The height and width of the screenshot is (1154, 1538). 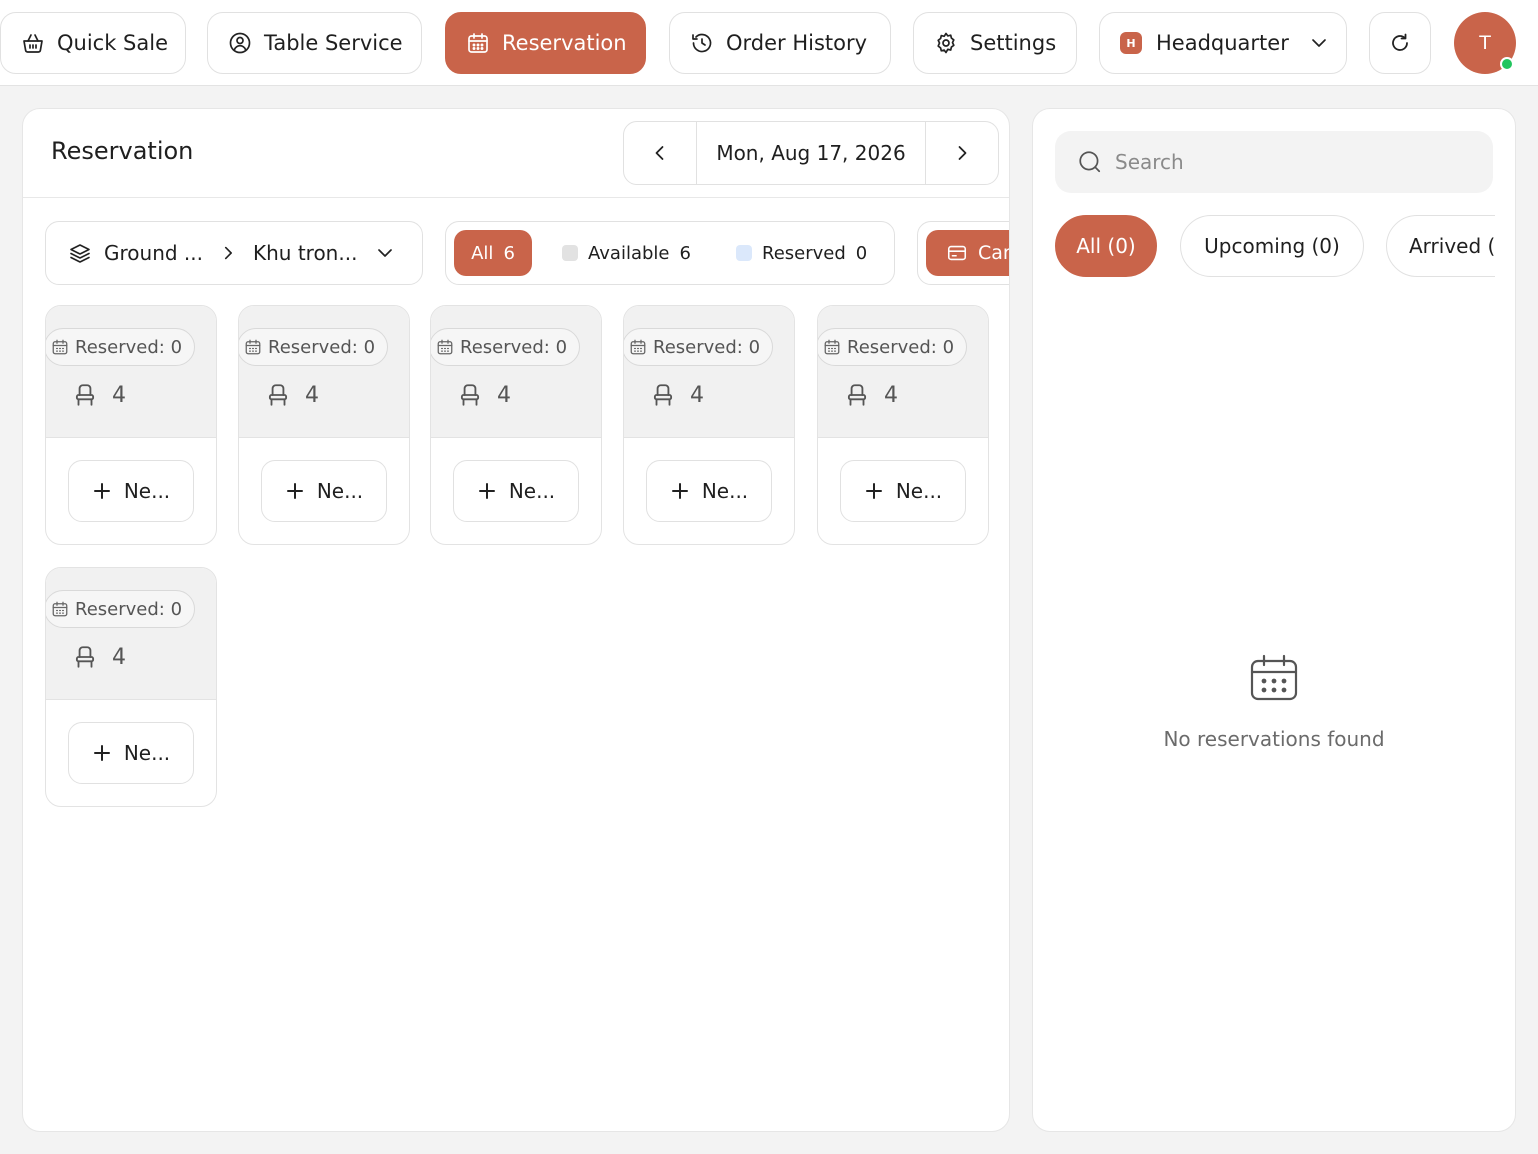 I want to click on chevron-left-icon, so click(x=660, y=153).